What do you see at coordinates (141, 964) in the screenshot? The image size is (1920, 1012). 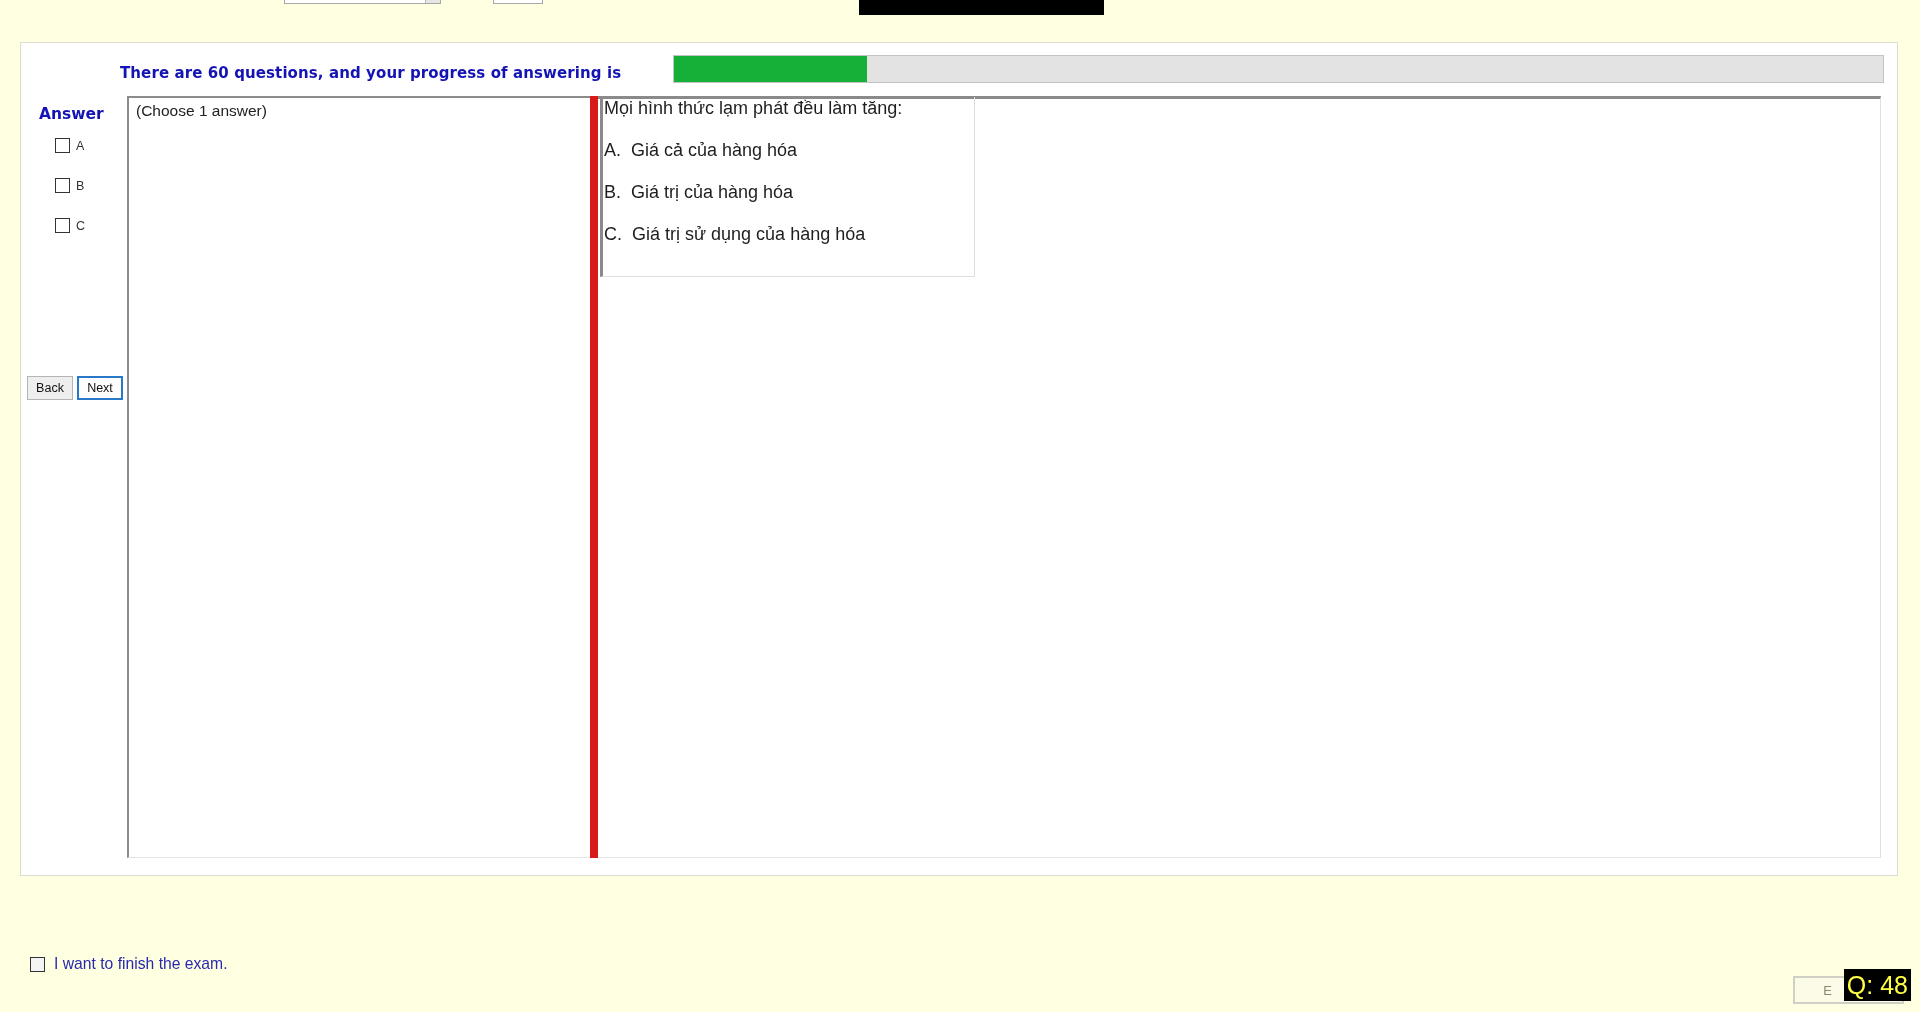 I see `finish-label: I want to finish the exam.` at bounding box center [141, 964].